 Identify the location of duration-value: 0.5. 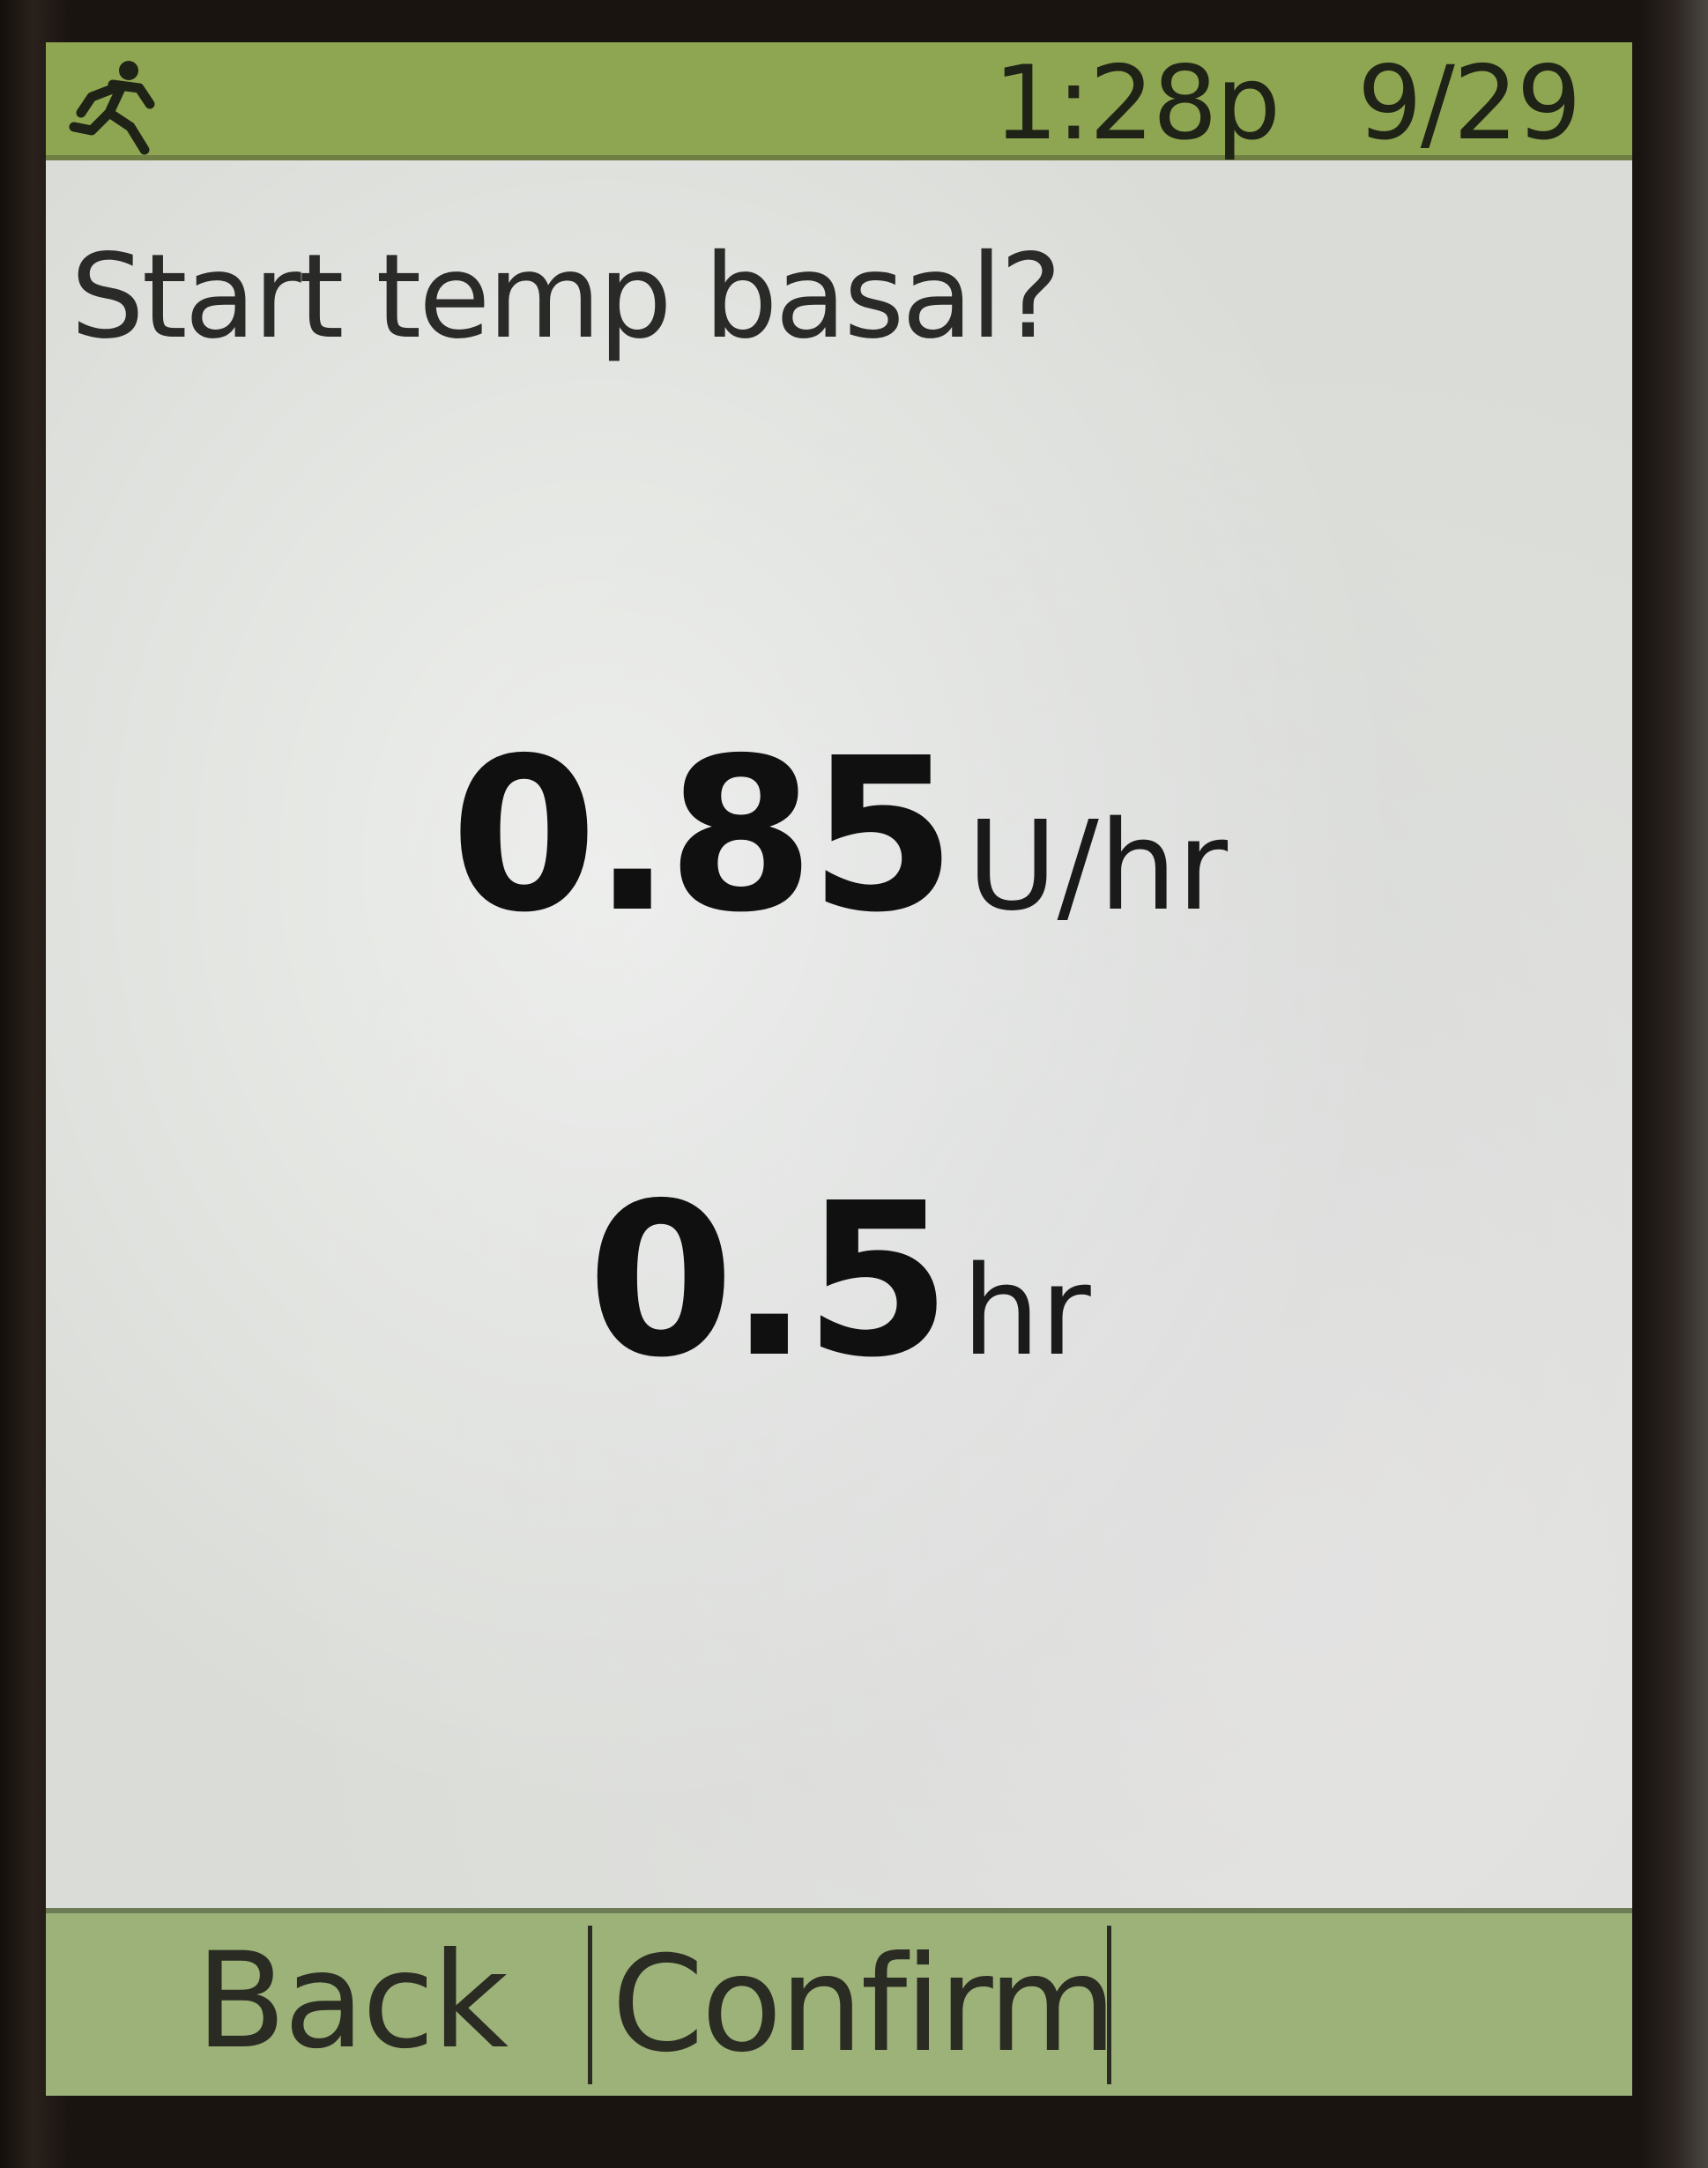
(769, 1281).